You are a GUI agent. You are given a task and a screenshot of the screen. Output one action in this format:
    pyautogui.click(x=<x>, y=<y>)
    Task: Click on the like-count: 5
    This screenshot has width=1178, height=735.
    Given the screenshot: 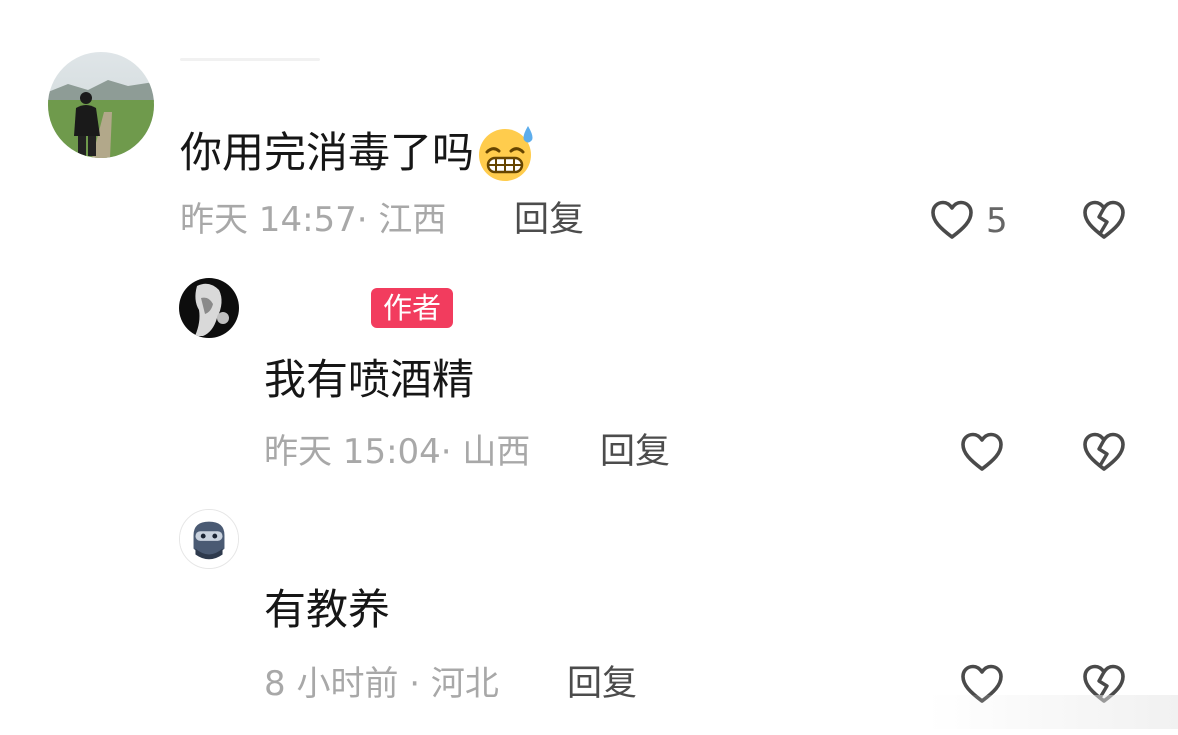 What is the action you would take?
    pyautogui.click(x=997, y=221)
    